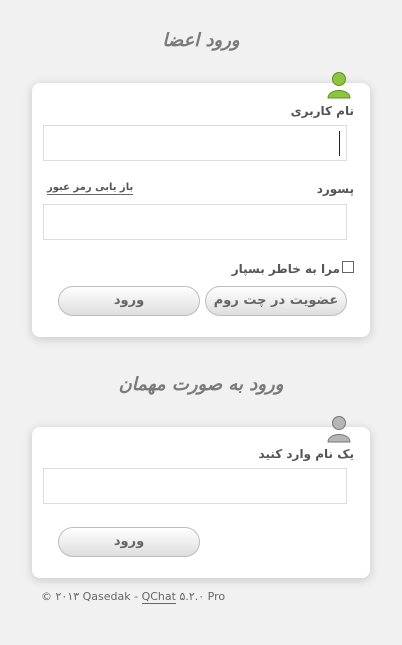 The height and width of the screenshot is (645, 402). I want to click on guest-name-field, so click(195, 486).